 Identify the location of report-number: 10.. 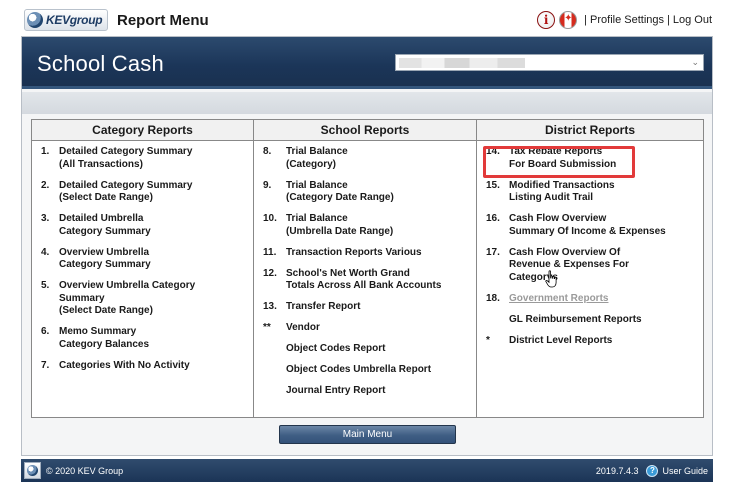
(270, 218).